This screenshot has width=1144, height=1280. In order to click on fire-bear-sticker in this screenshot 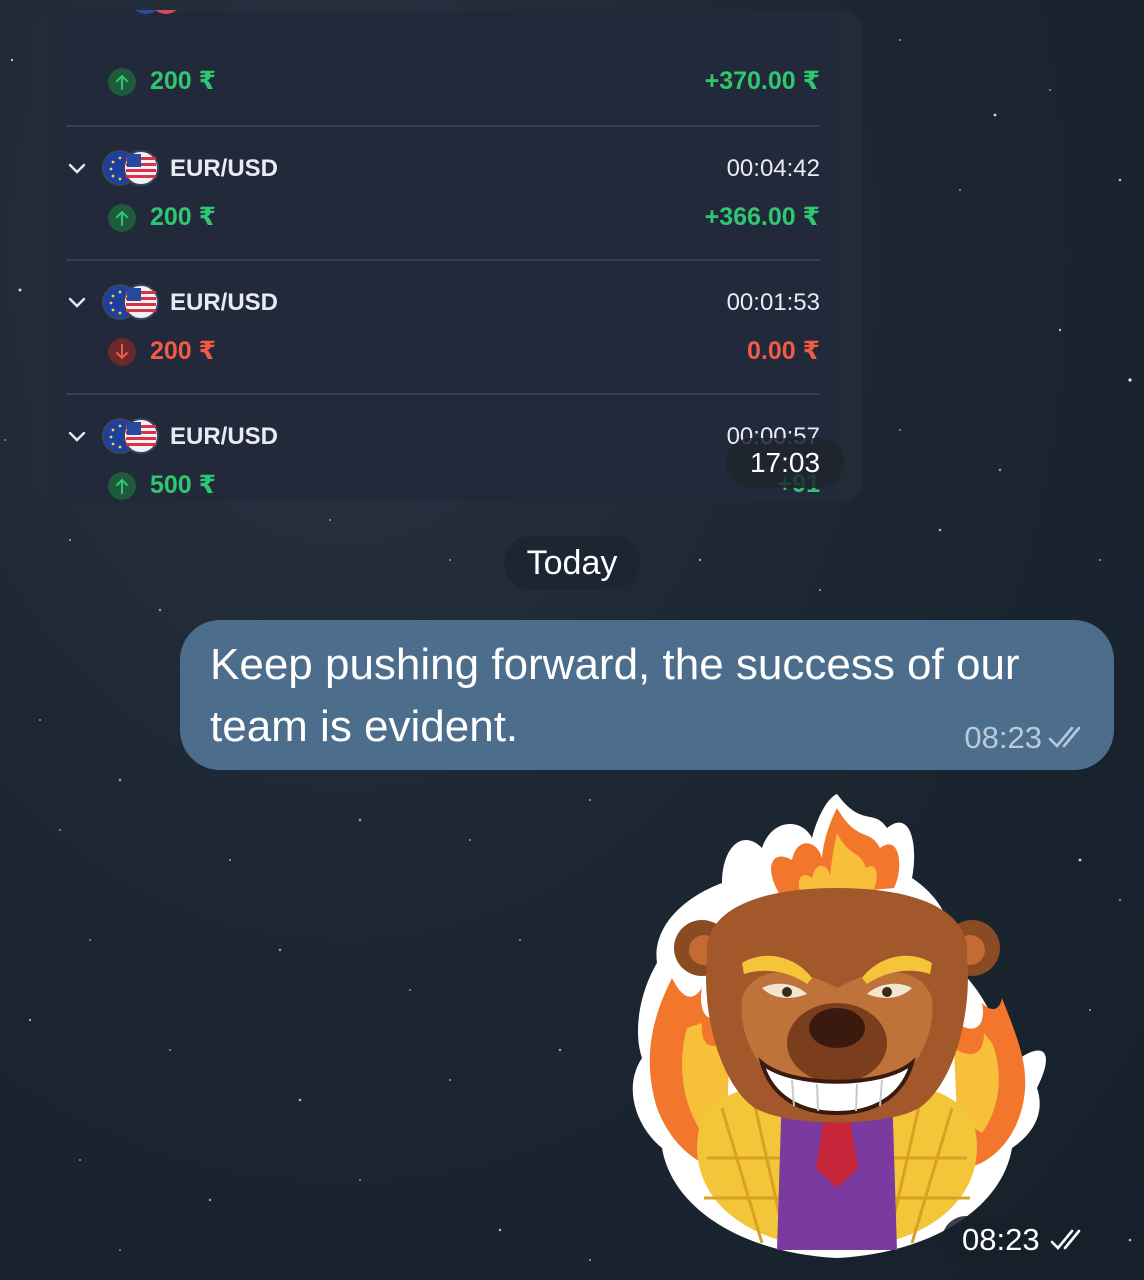, I will do `click(837, 1028)`.